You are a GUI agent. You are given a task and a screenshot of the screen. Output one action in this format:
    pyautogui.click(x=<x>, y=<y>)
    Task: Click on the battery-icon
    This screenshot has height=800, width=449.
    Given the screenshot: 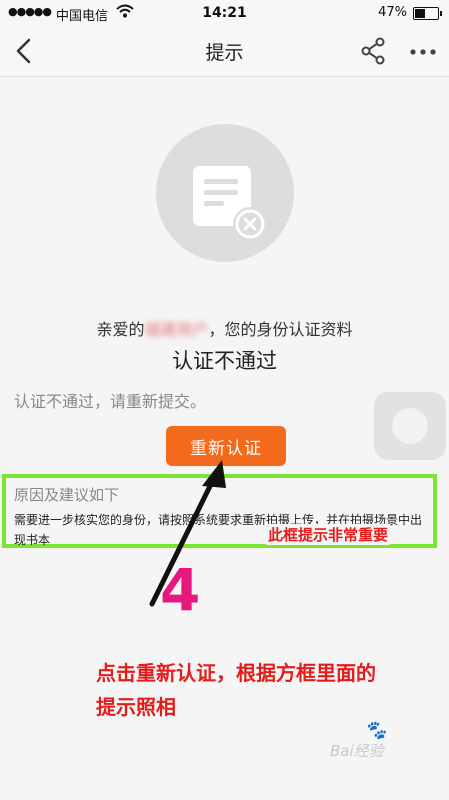 What is the action you would take?
    pyautogui.click(x=427, y=13)
    